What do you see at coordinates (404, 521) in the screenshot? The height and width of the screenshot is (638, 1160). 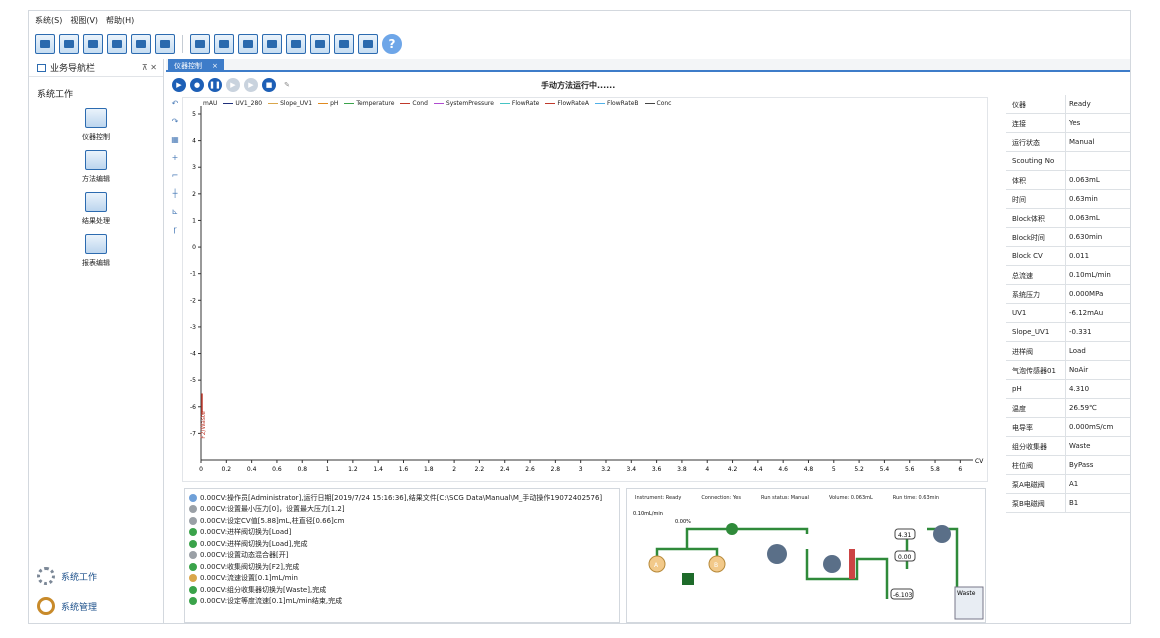 I see `log-row: 0.00CV:设定CV值[5.88]mL,柱直径[0.66]cm` at bounding box center [404, 521].